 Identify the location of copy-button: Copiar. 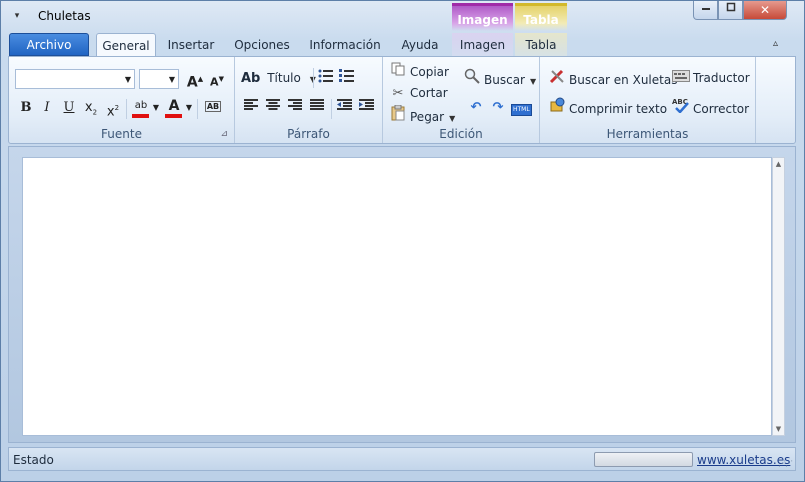
(419, 72).